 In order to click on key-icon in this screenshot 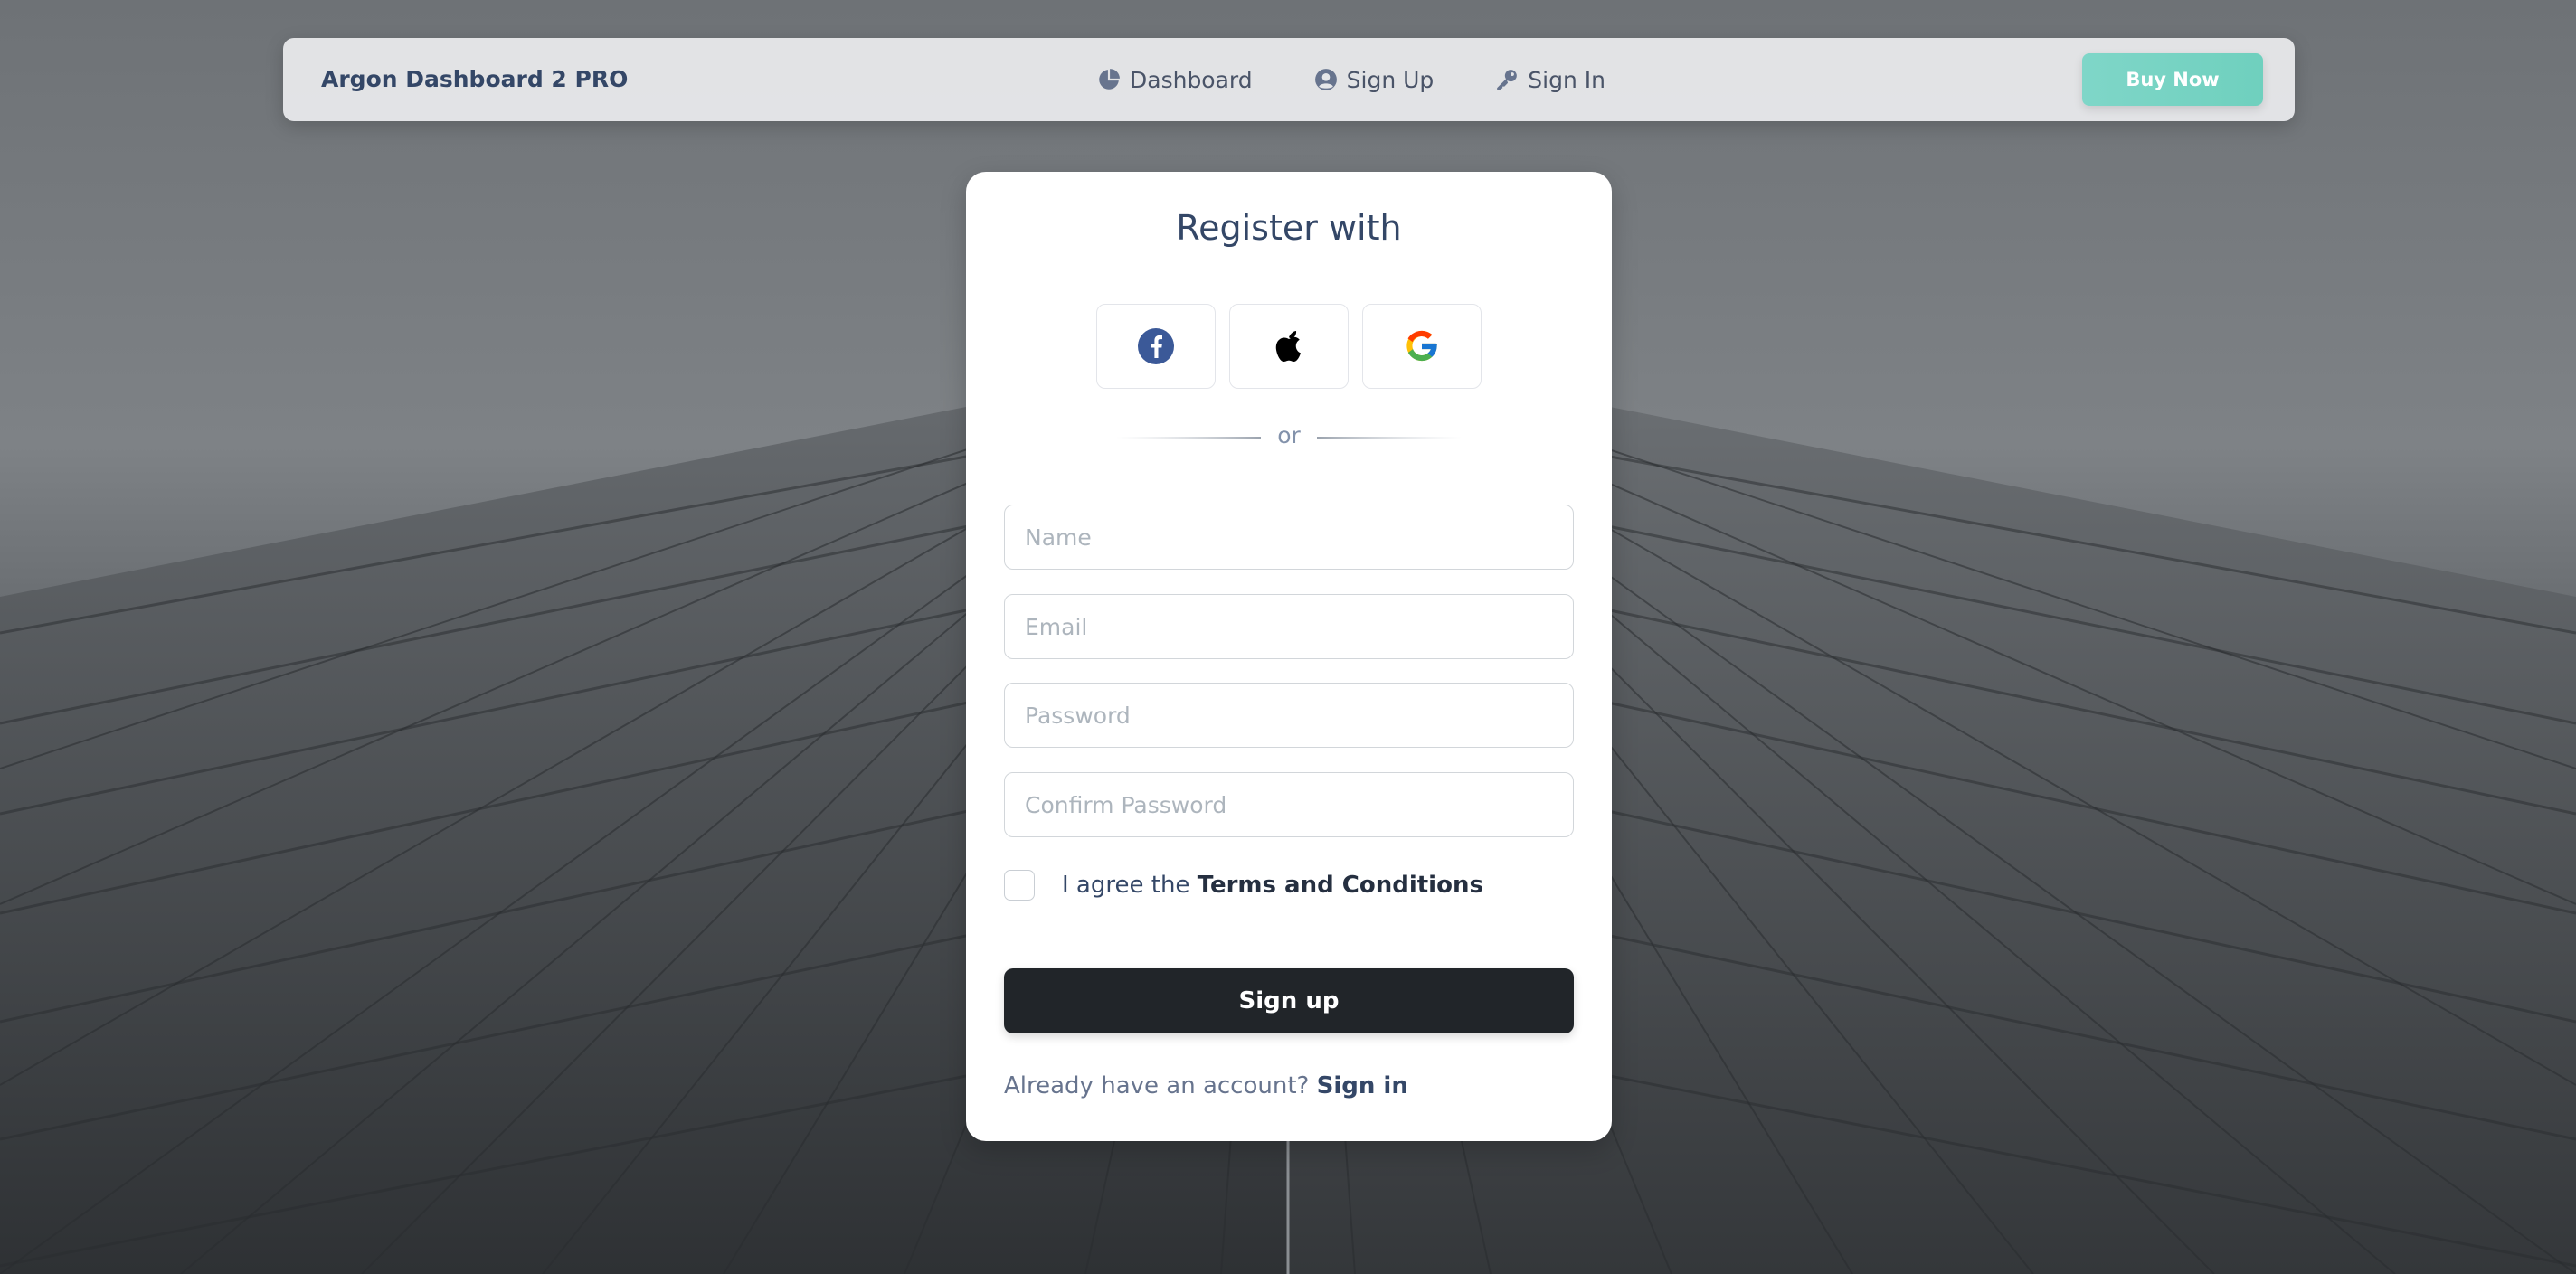, I will do `click(1507, 80)`.